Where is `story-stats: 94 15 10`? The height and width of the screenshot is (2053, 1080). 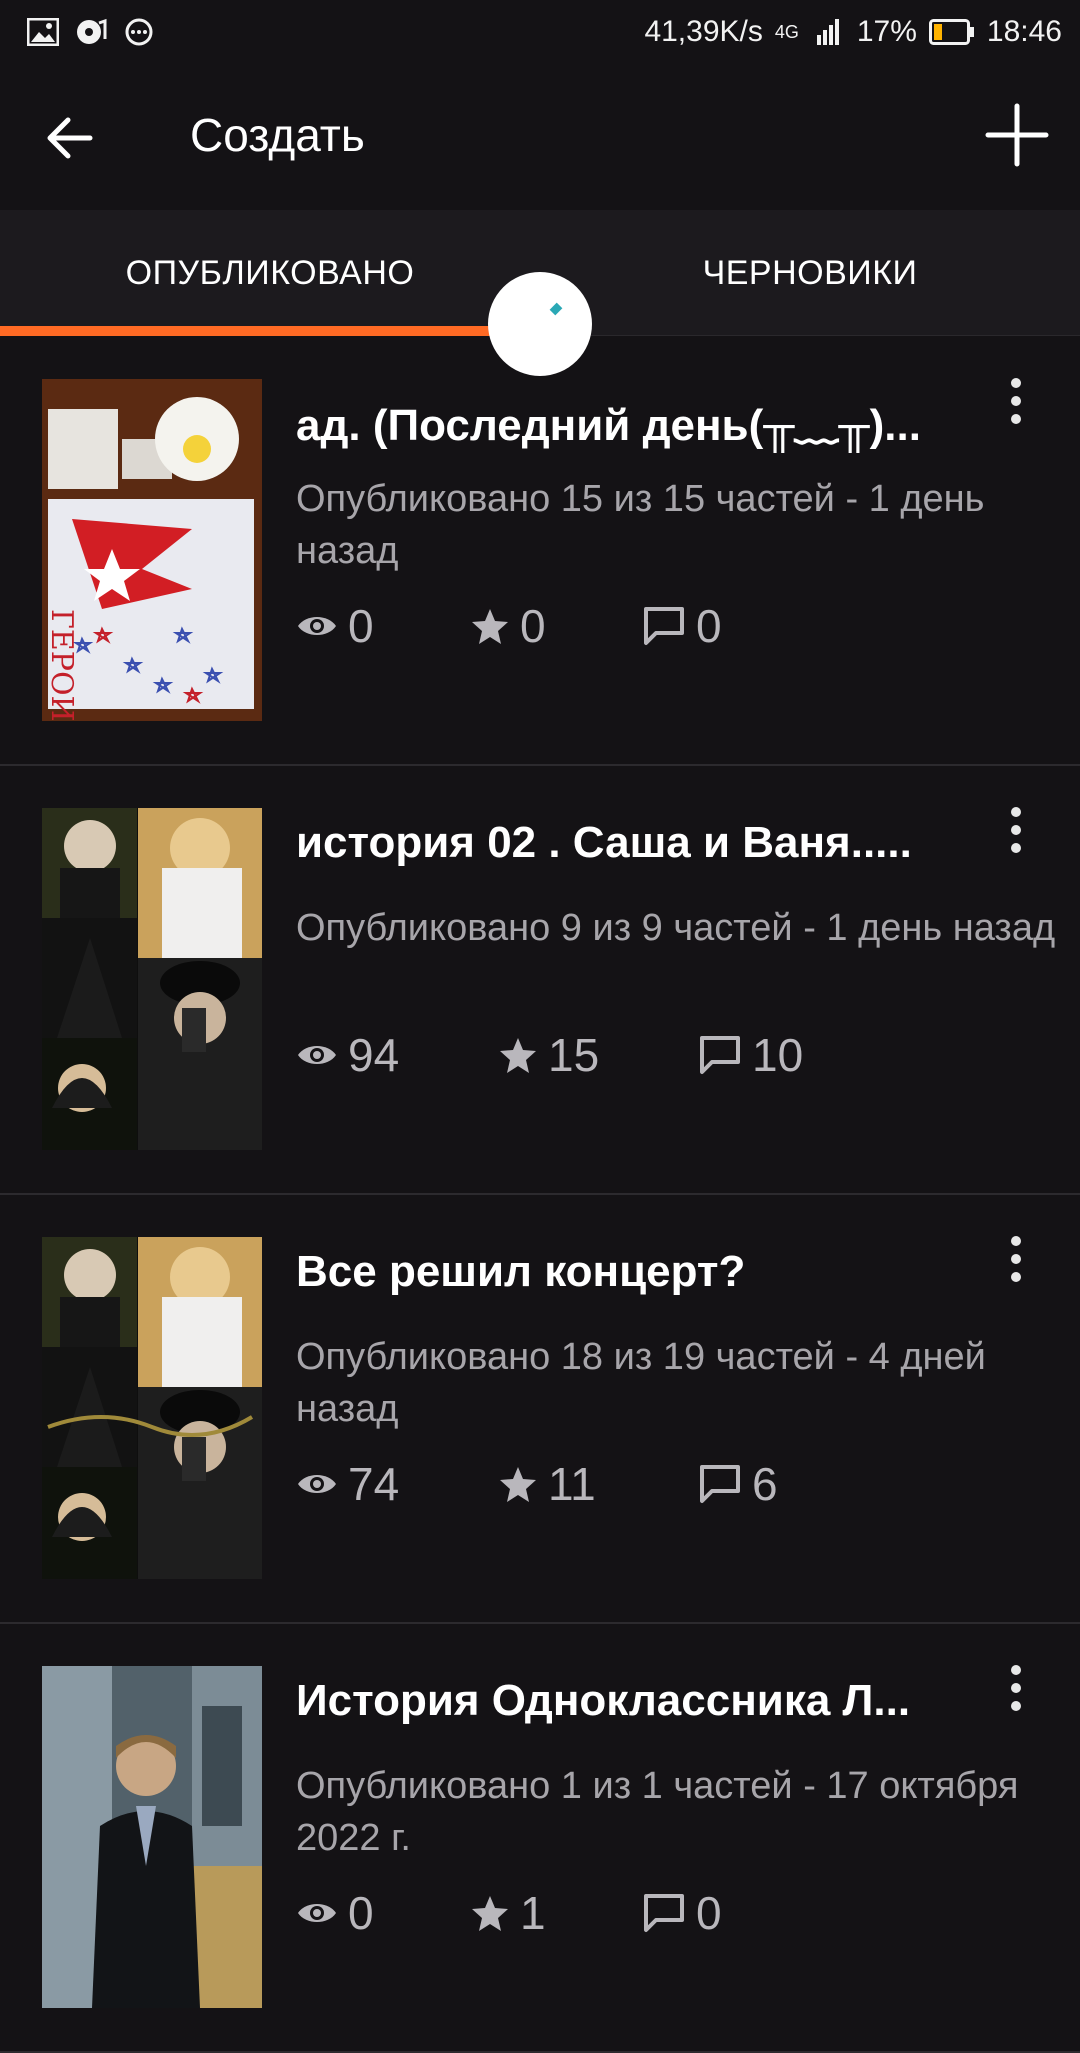 story-stats: 94 15 10 is located at coordinates (549, 1055).